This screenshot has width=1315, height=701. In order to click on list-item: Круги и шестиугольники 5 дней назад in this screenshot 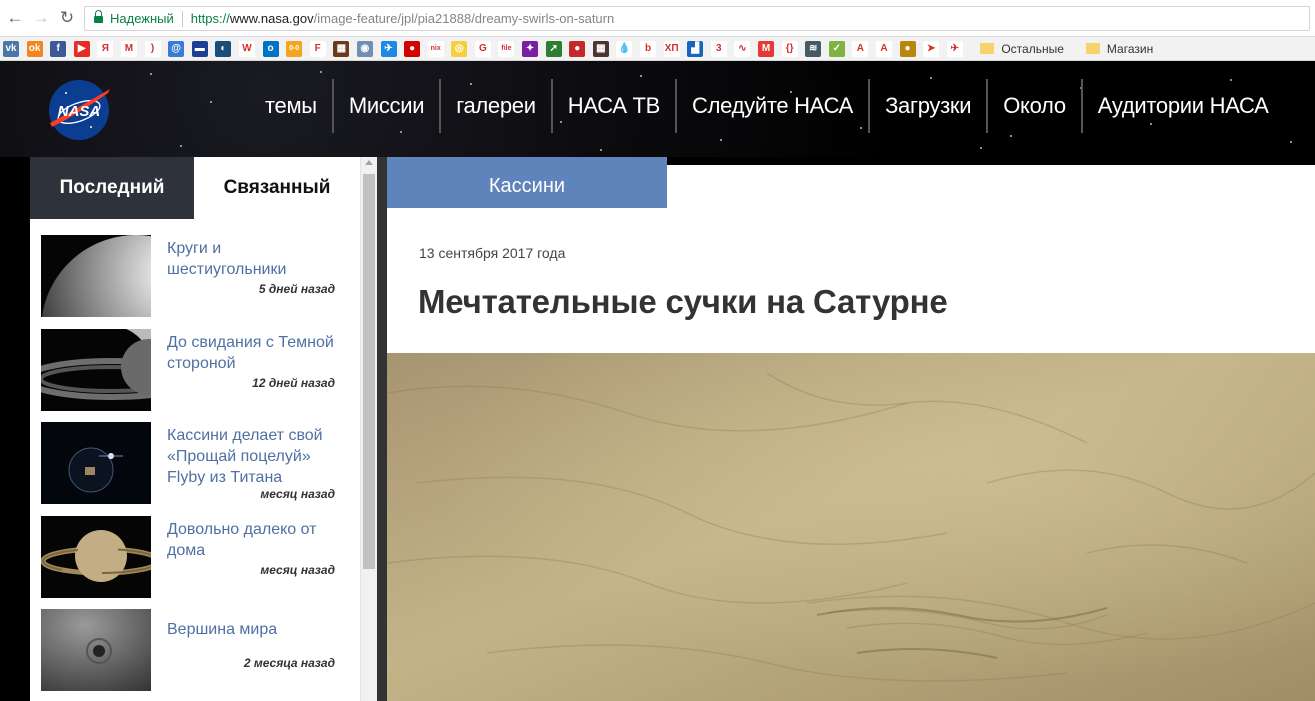, I will do `click(195, 277)`.